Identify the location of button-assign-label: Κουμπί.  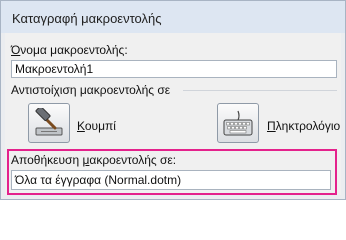
(96, 126).